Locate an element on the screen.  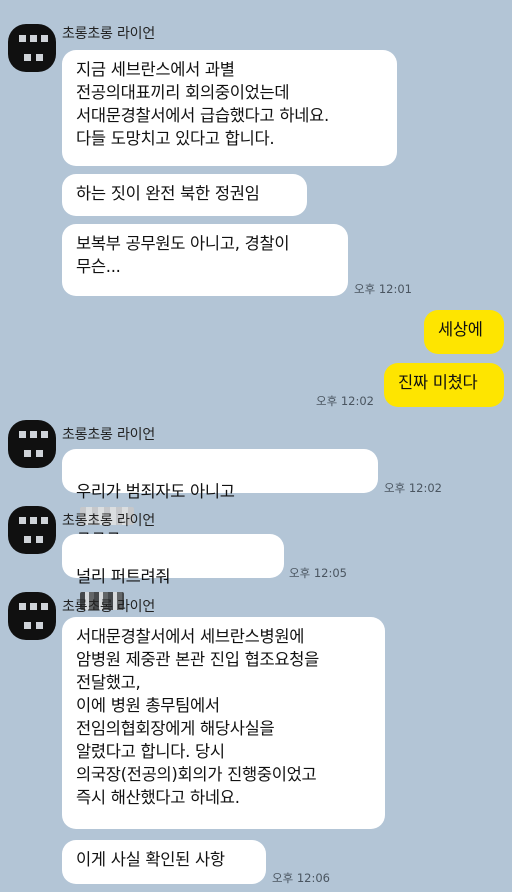
message-time: 오후 12:01 is located at coordinates (383, 289).